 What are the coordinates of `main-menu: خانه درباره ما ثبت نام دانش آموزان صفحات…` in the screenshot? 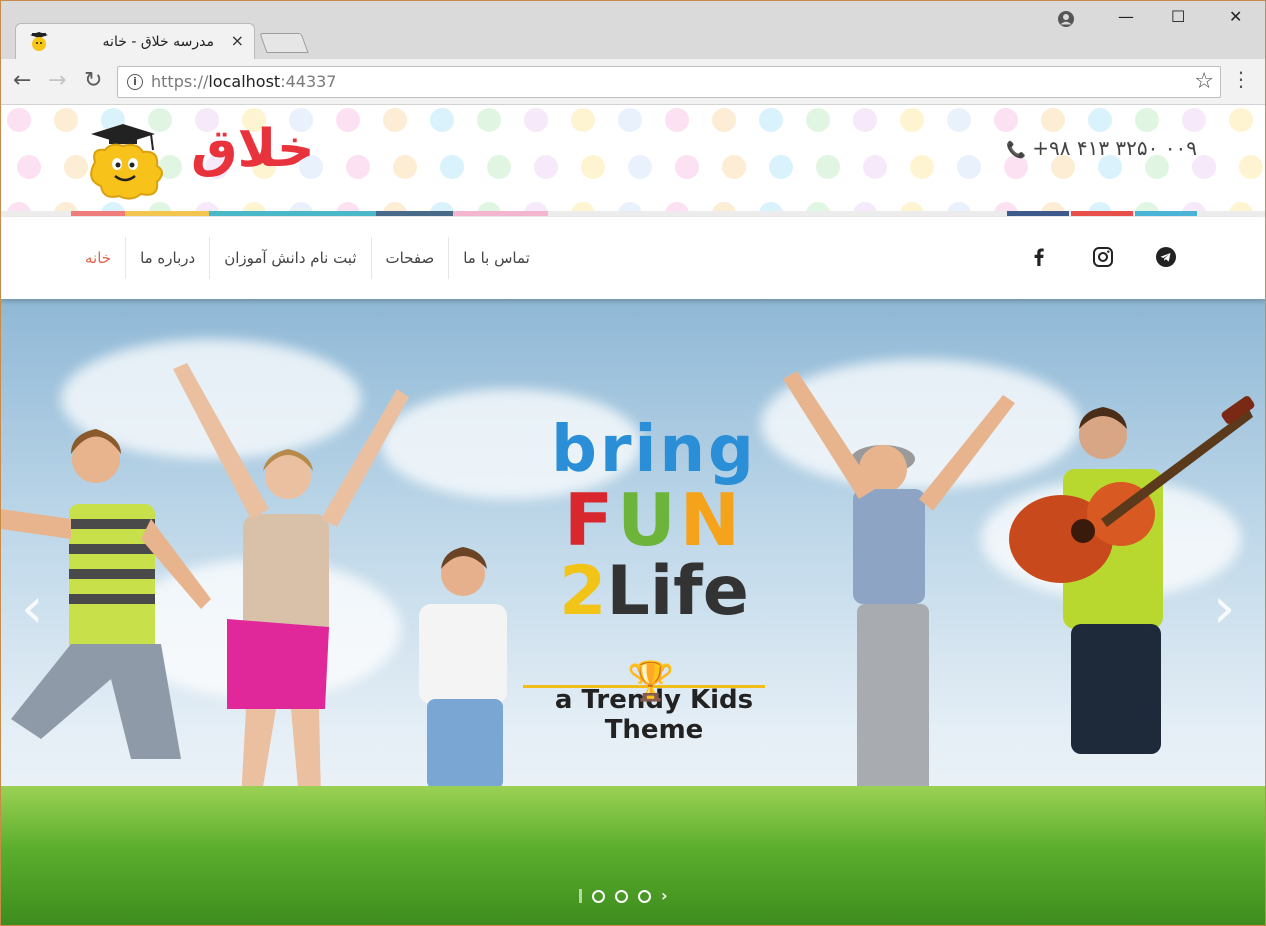 It's located at (307, 258).